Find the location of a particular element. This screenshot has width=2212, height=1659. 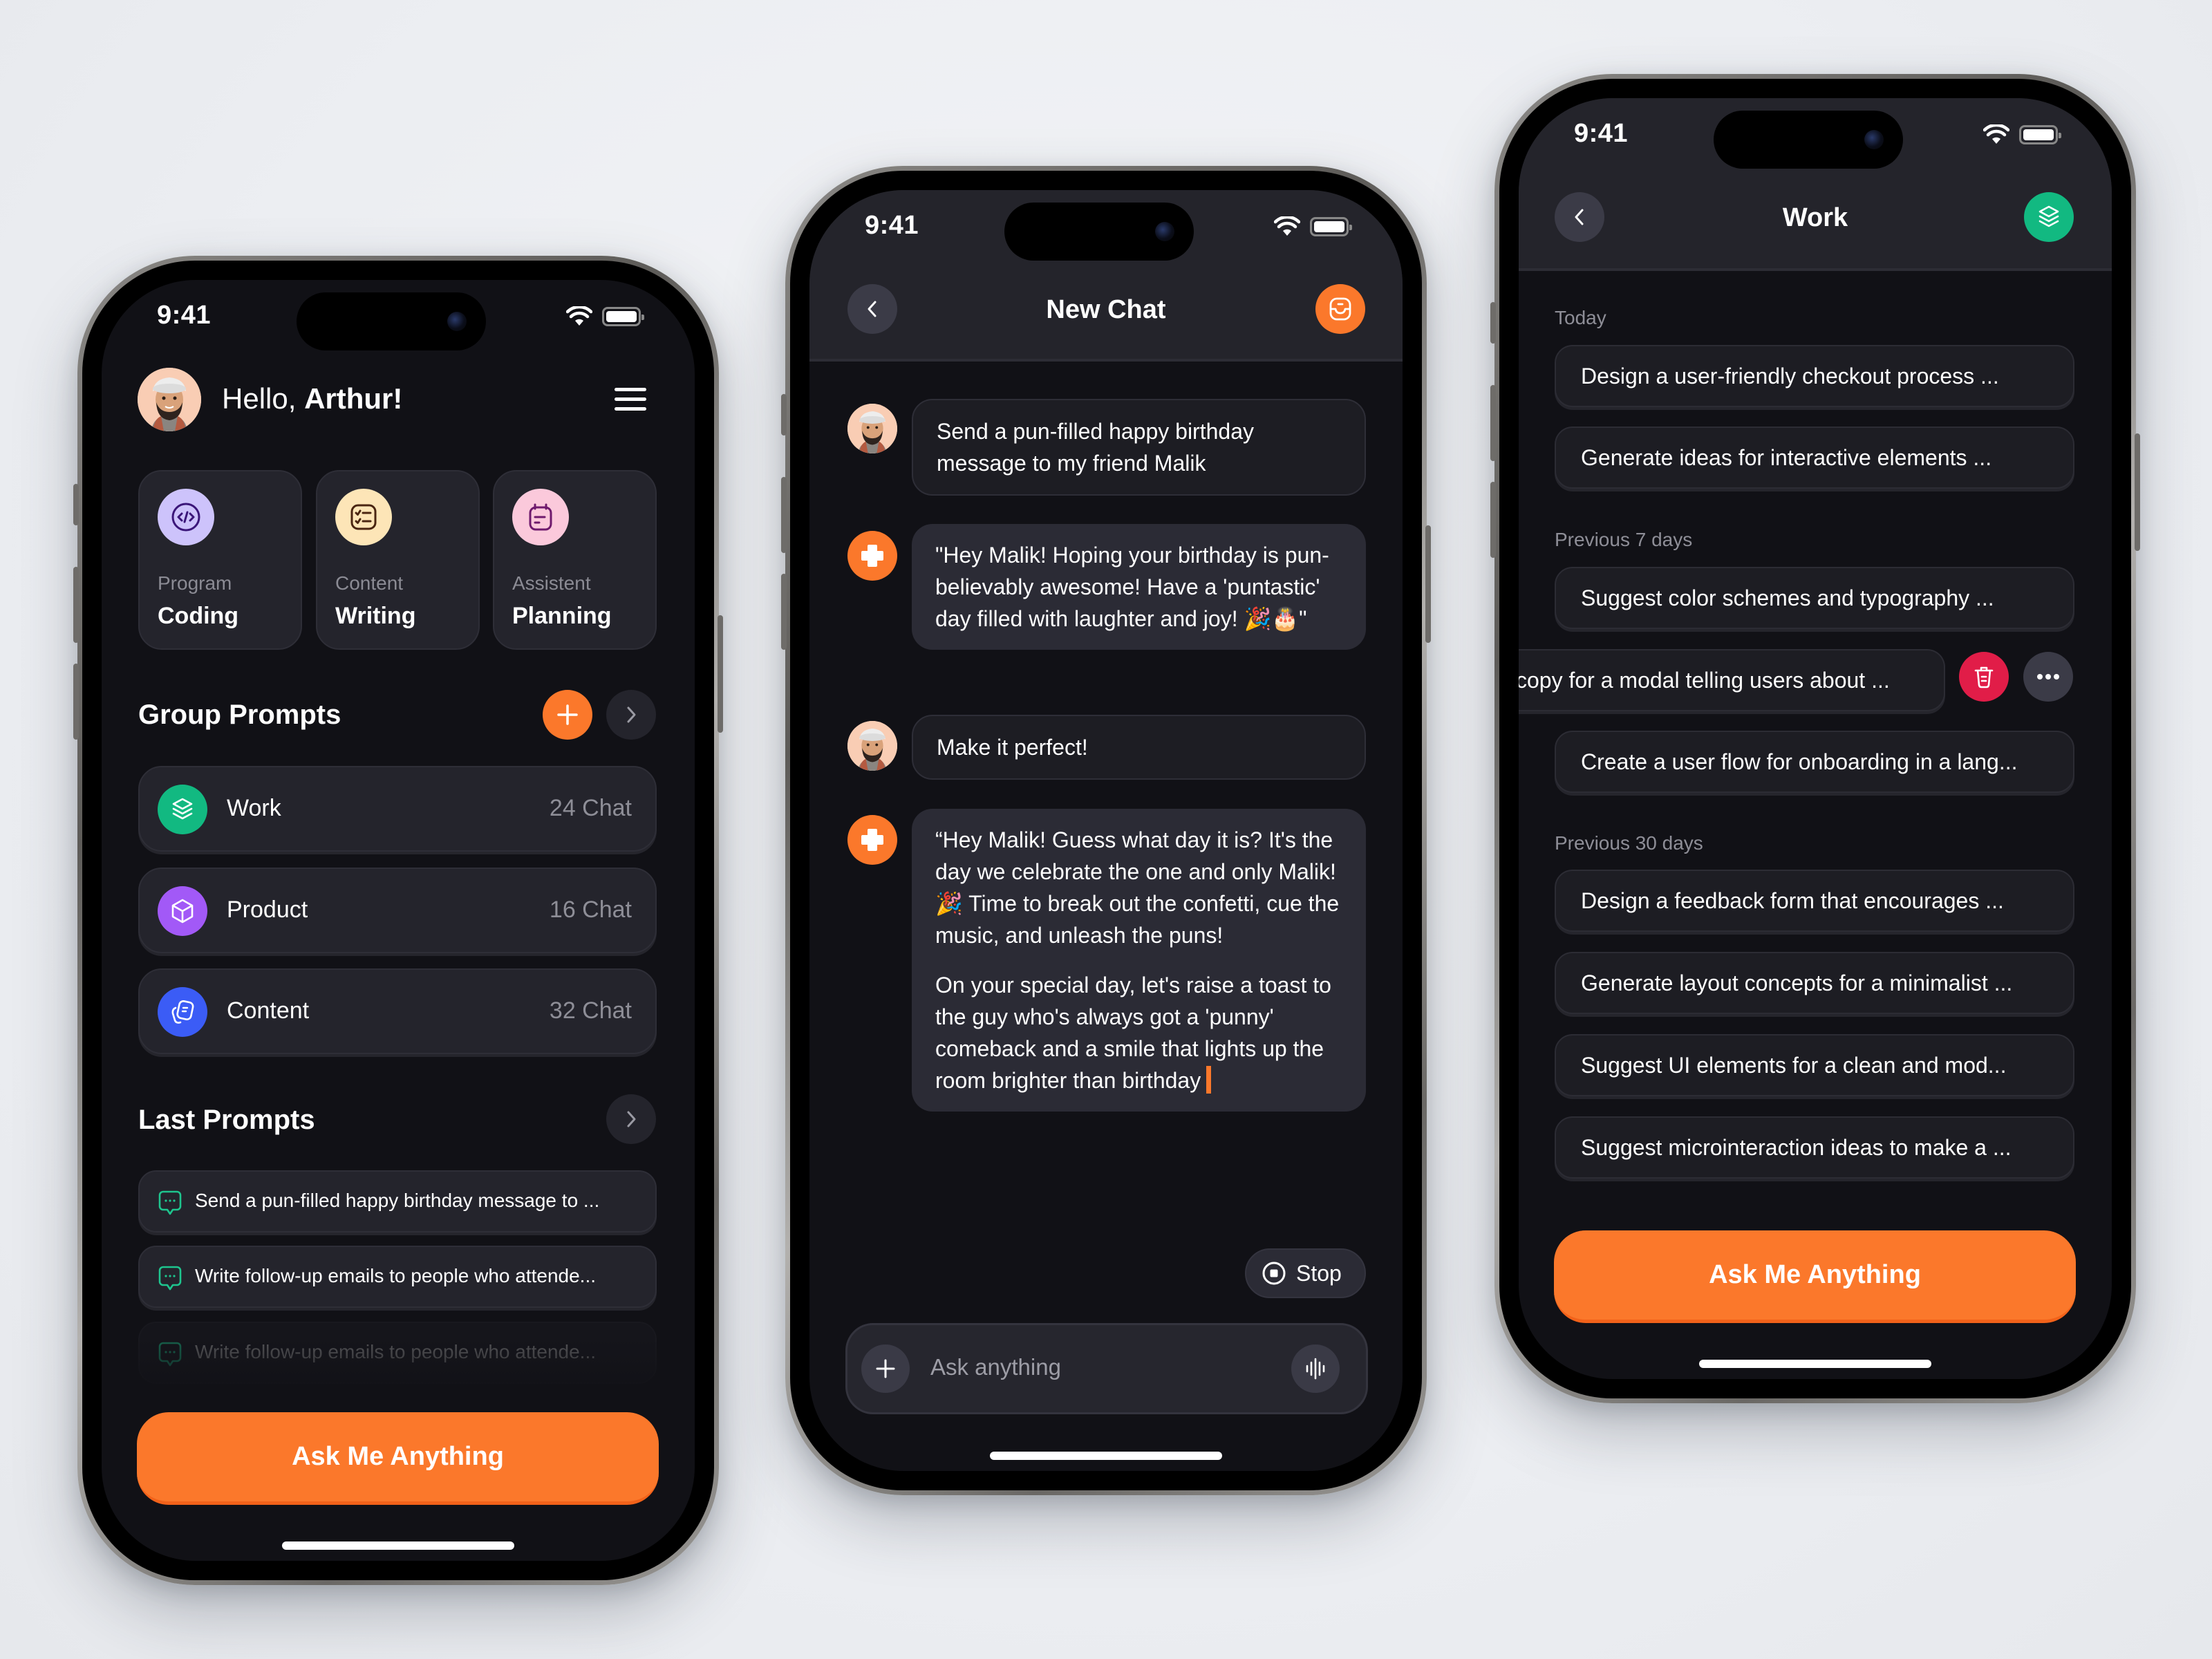

group-prompts-title: Group Prompts is located at coordinates (239, 715).